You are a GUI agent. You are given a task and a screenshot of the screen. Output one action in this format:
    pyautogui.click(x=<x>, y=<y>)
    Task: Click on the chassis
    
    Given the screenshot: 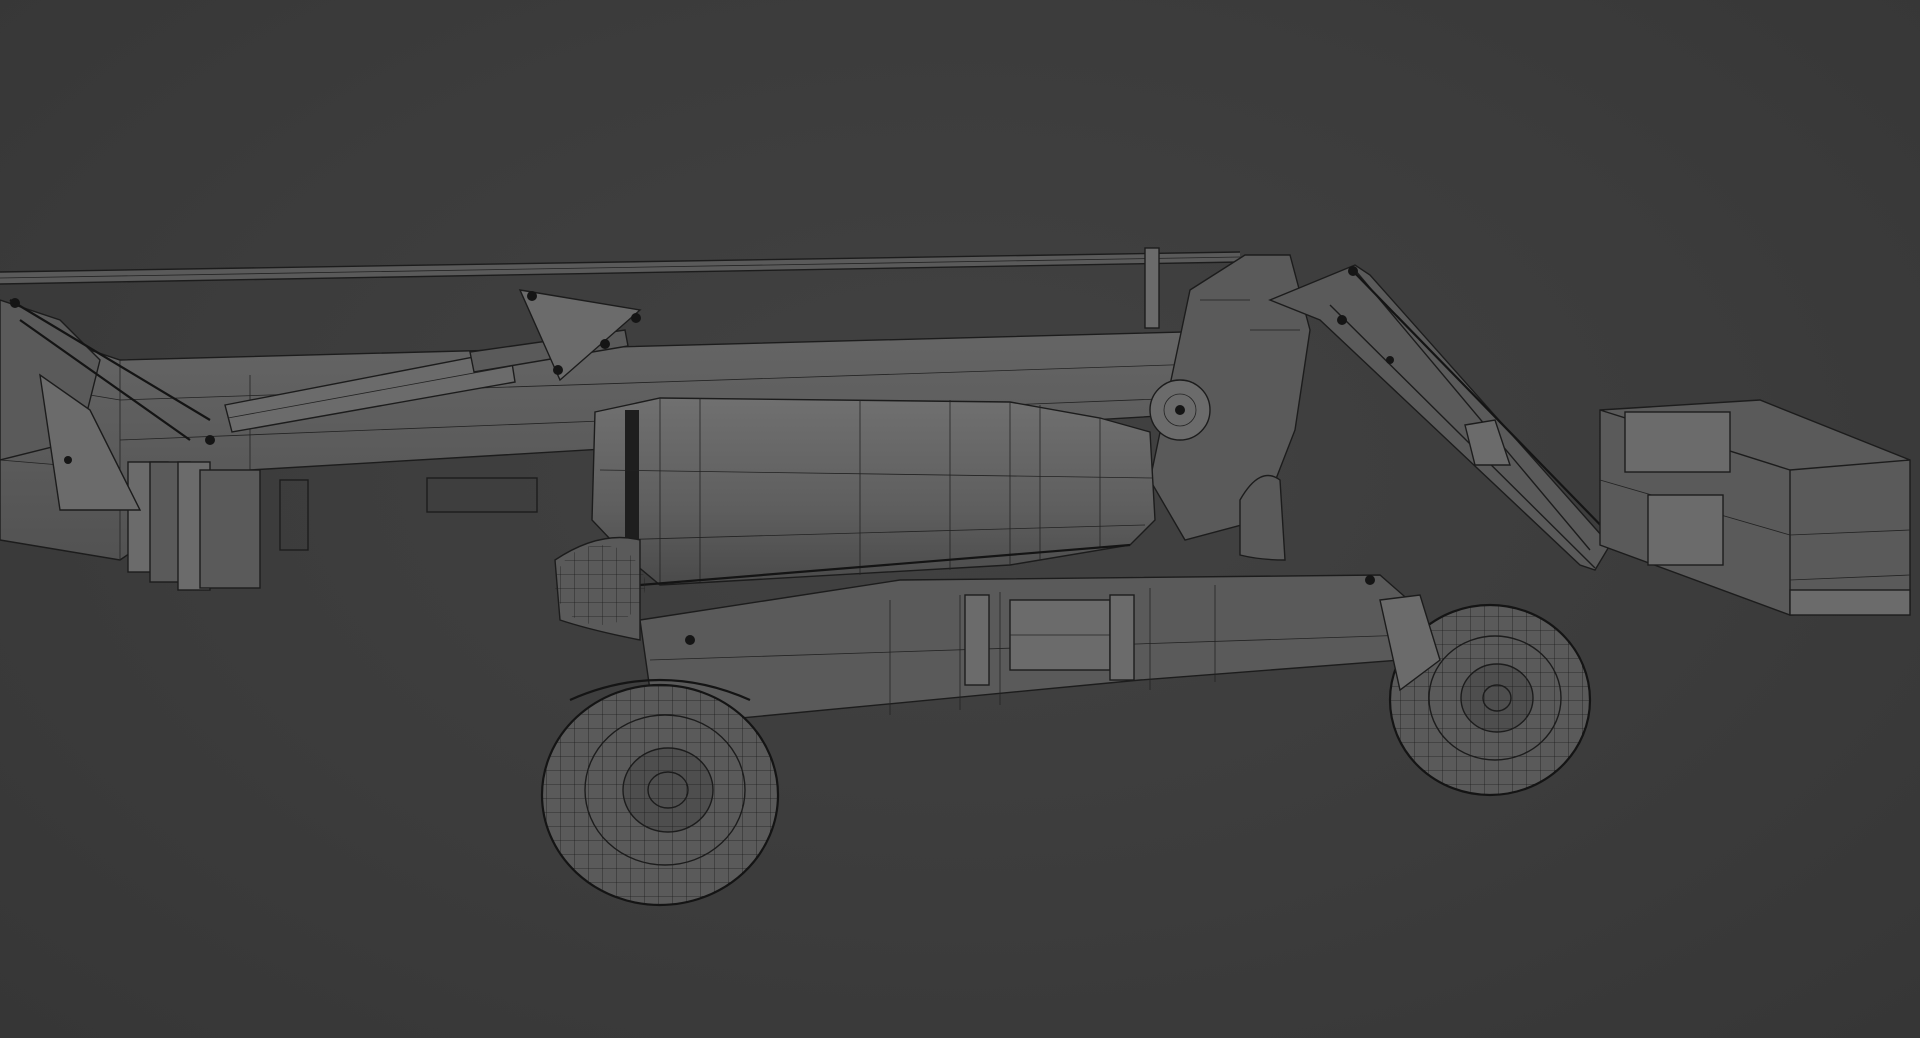 What is the action you would take?
    pyautogui.click(x=1030, y=647)
    